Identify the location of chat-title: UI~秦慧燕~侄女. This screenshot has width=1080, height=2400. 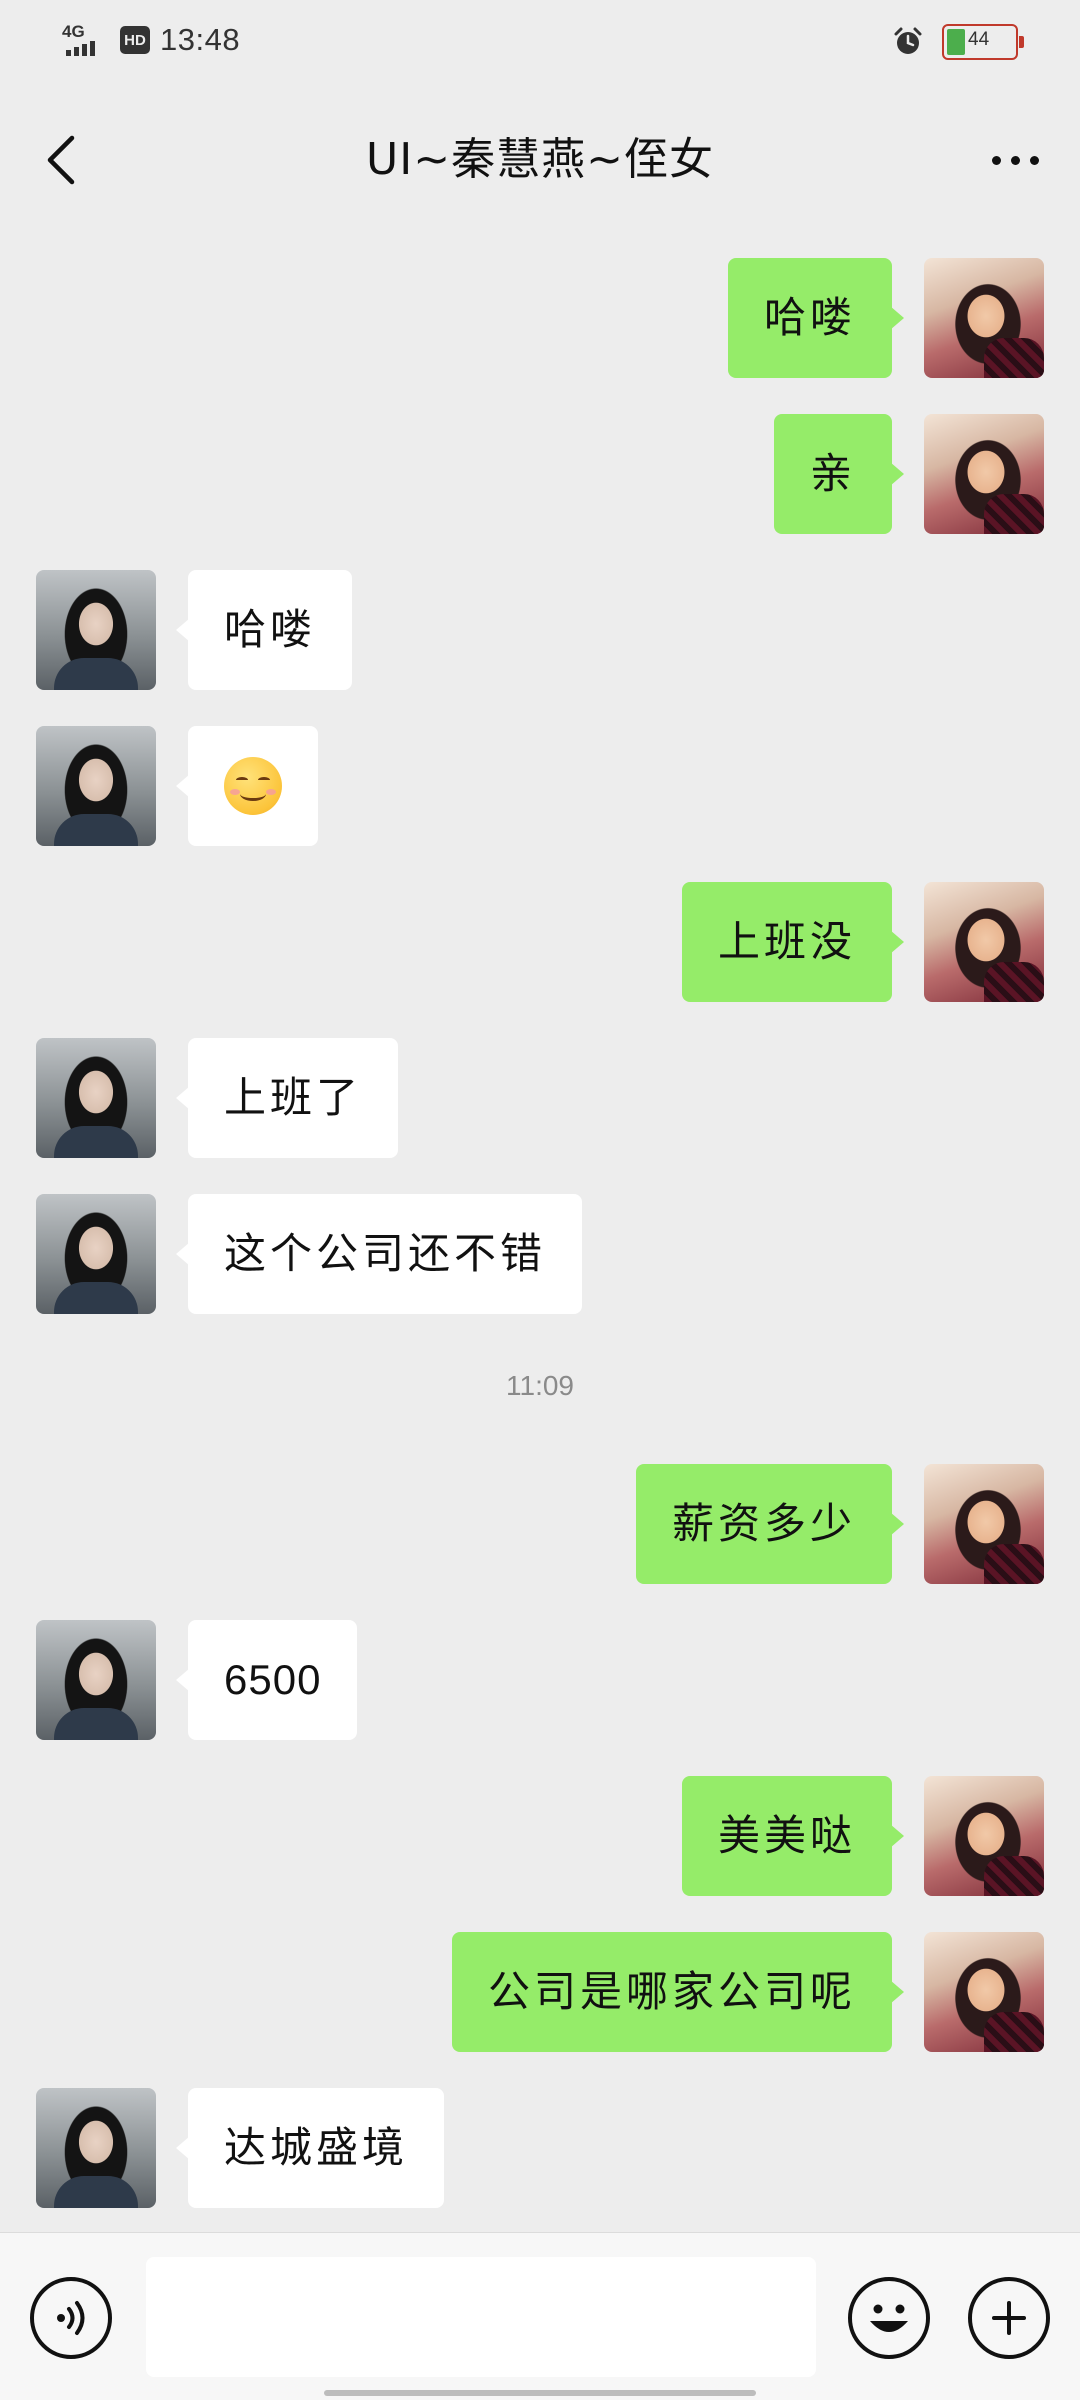
(540, 159).